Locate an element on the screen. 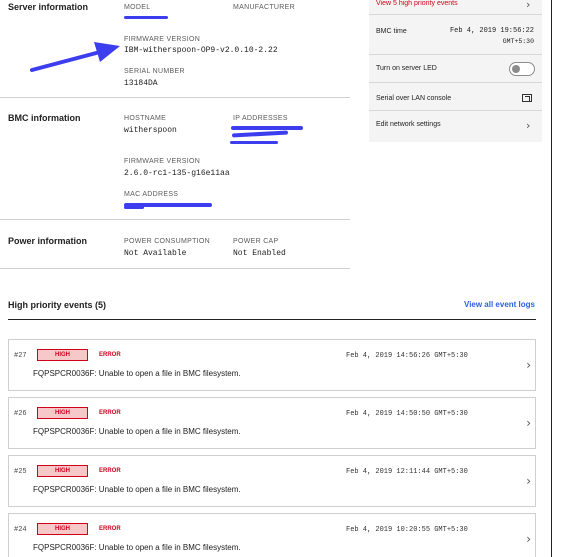 The width and height of the screenshot is (568, 557). event-id: #25 is located at coordinates (20, 472).